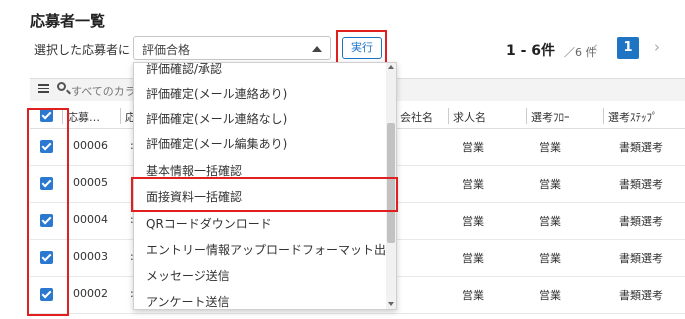 This screenshot has width=685, height=319. What do you see at coordinates (216, 143) in the screenshot?
I see `dropdown-option: 評価確定(メール編集あり)` at bounding box center [216, 143].